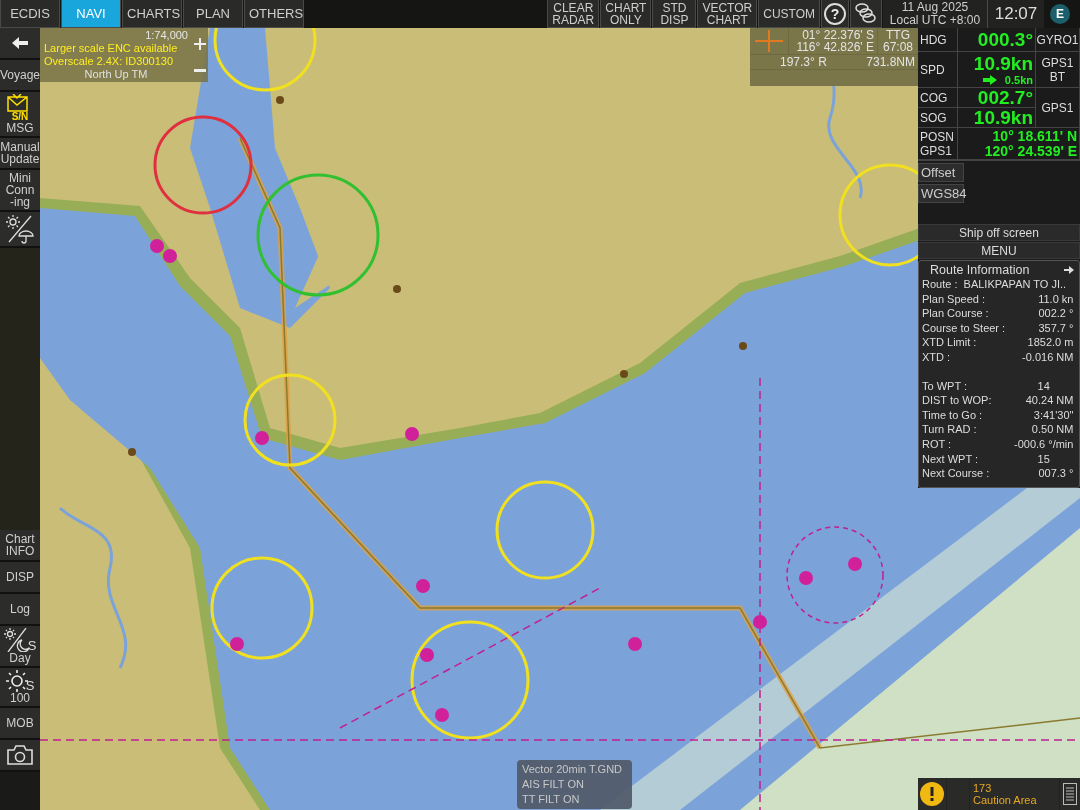  Describe the element at coordinates (109, 61) in the screenshot. I see `overscale-notice: Overscale 2.4X: ID300130` at that location.